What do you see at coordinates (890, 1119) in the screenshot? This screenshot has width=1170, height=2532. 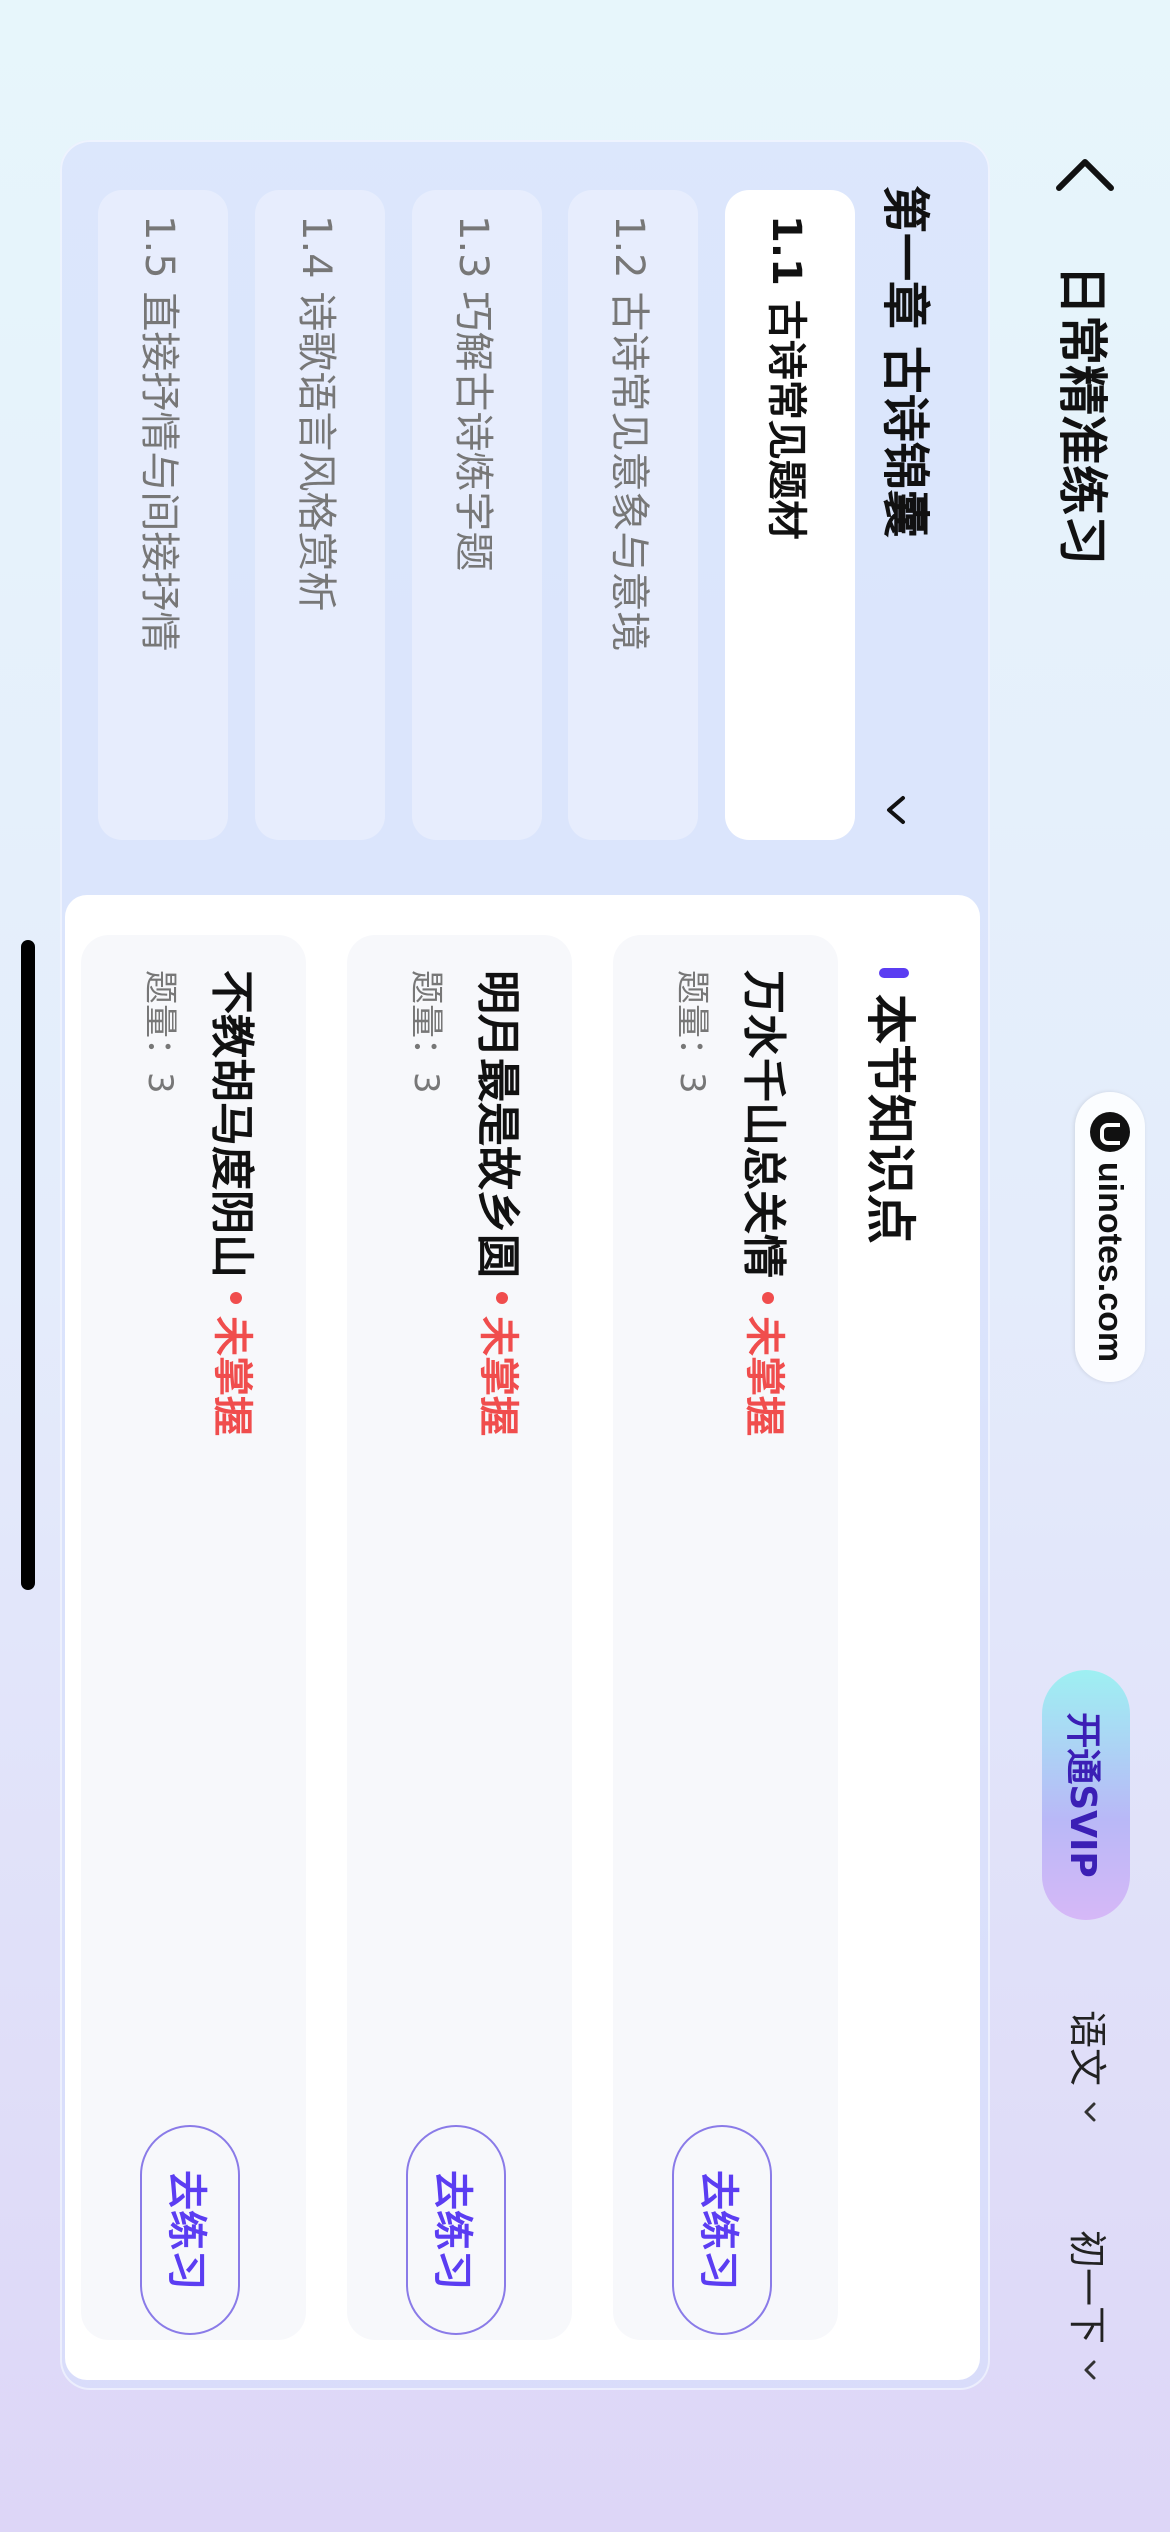 I see `knowledge-title-text: 本节知识点` at bounding box center [890, 1119].